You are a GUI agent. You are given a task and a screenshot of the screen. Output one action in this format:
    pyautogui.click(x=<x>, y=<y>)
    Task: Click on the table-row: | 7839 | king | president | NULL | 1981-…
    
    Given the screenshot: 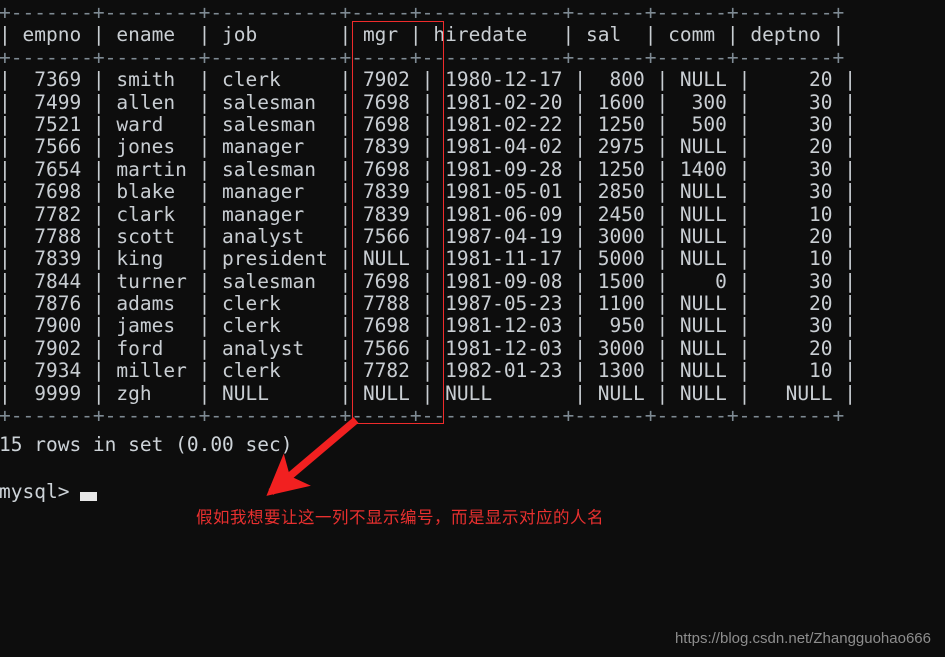 What is the action you would take?
    pyautogui.click(x=428, y=259)
    